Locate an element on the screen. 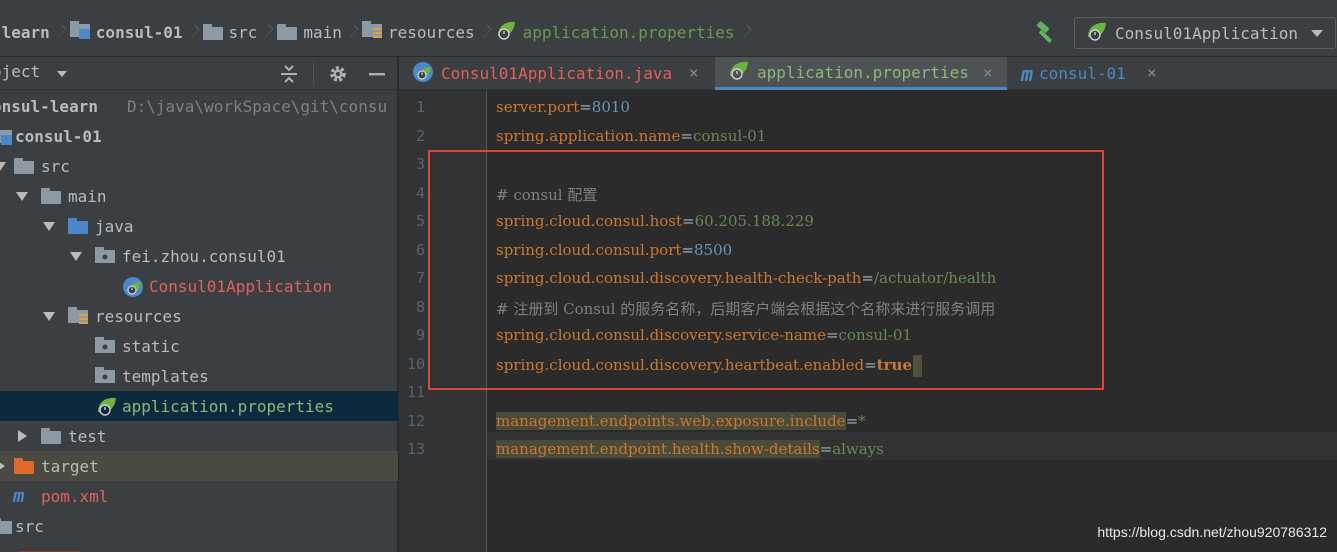 Image resolution: width=1337 pixels, height=552 pixels. tree-item-consul-01: consul-01 is located at coordinates (199, 136).